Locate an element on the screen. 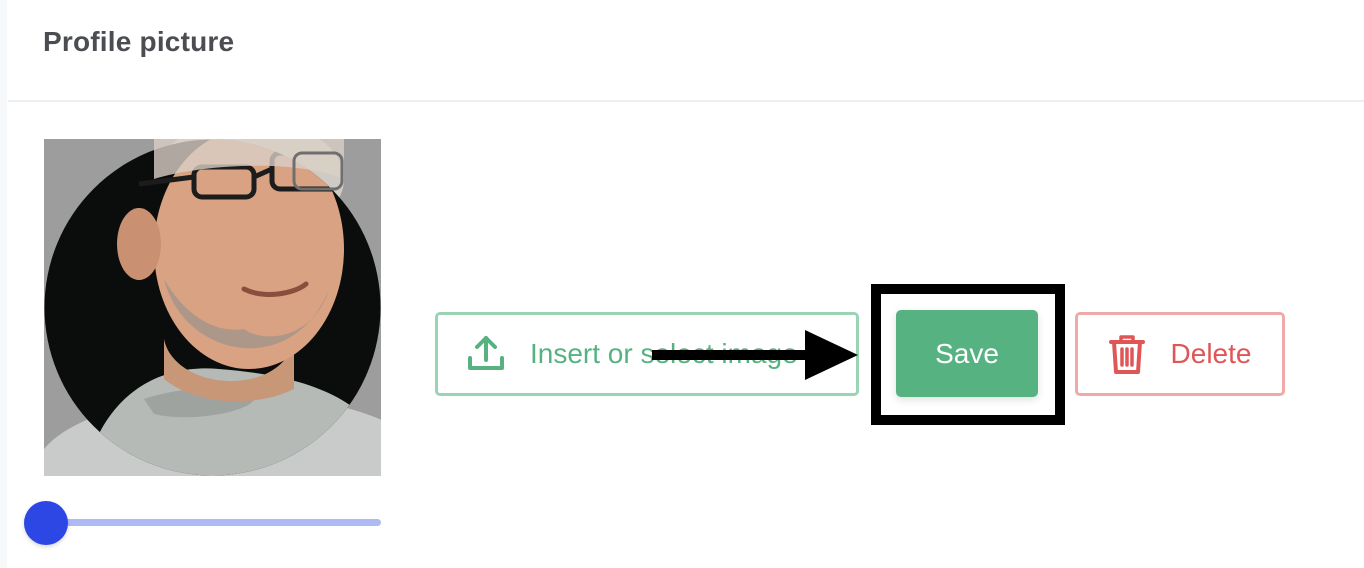 The image size is (1364, 568). header-divider is located at coordinates (686, 101).